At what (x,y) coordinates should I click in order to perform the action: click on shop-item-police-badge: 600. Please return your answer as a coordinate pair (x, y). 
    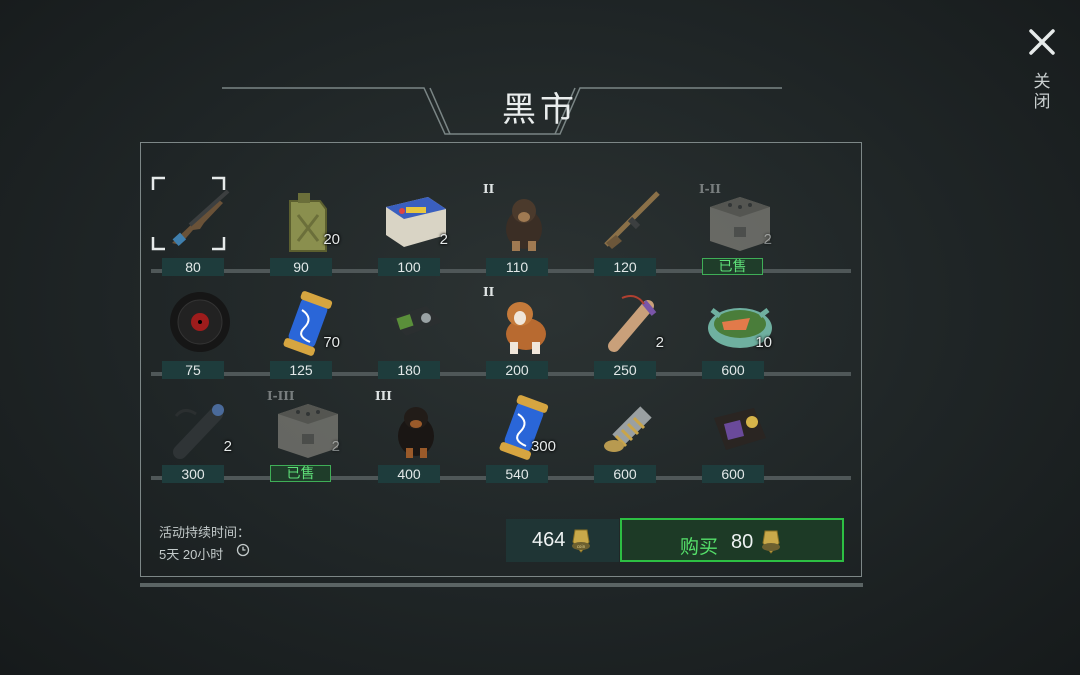
    Looking at the image, I should click on (740, 435).